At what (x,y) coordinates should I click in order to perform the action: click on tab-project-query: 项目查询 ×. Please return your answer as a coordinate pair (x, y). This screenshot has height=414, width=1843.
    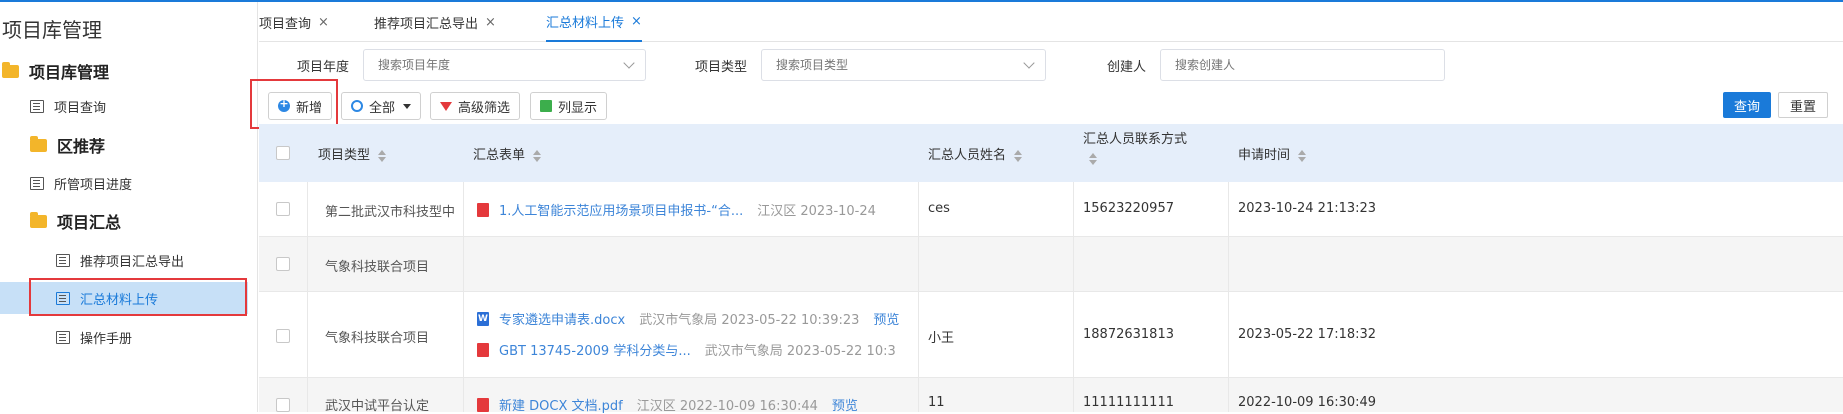
    Looking at the image, I should click on (294, 22).